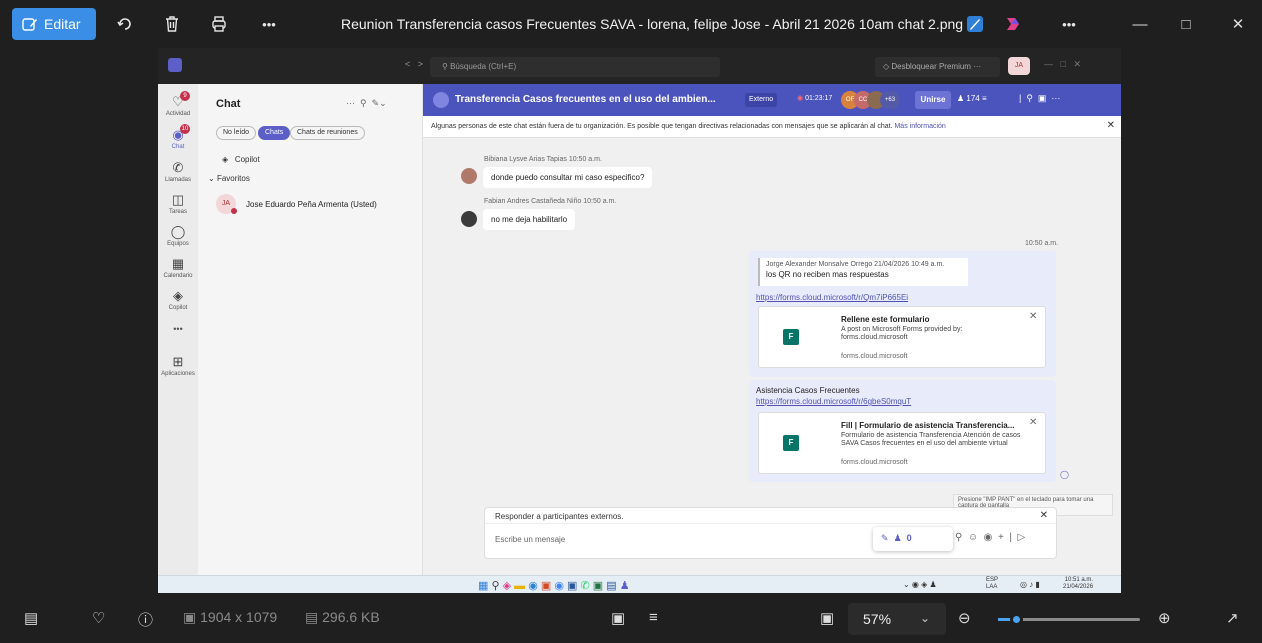 The height and width of the screenshot is (643, 1262). Describe the element at coordinates (964, 618) in the screenshot. I see `zoom-out-button: ⊖` at that location.